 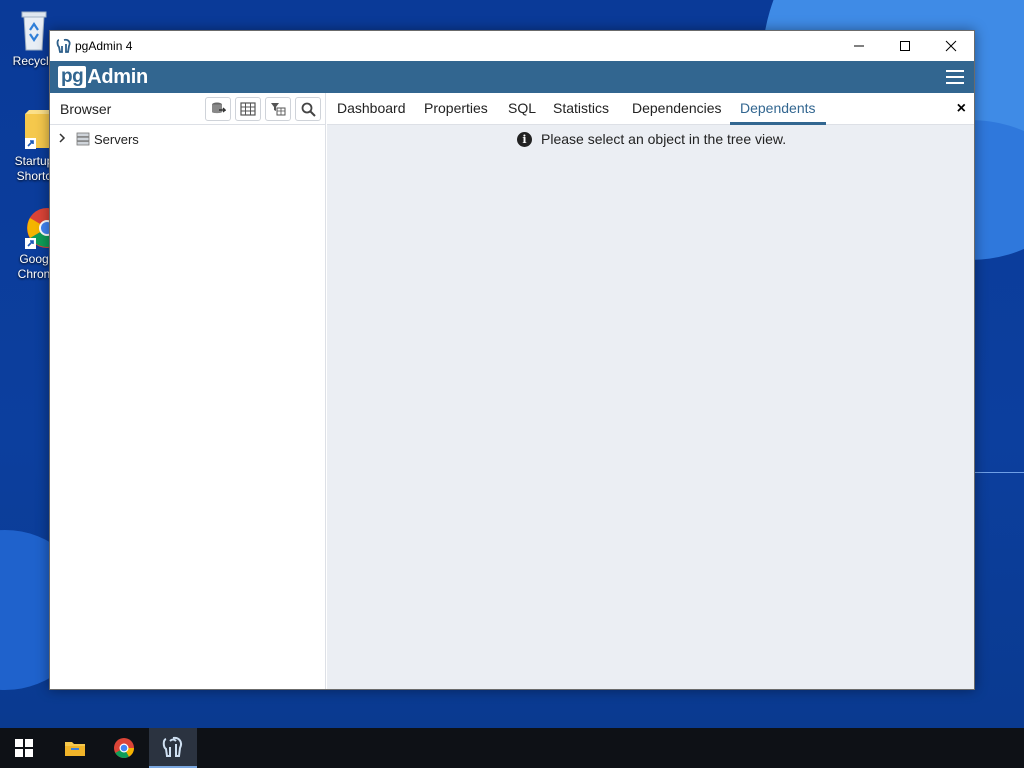 What do you see at coordinates (581, 109) in the screenshot?
I see `tab-statistics: Statistics` at bounding box center [581, 109].